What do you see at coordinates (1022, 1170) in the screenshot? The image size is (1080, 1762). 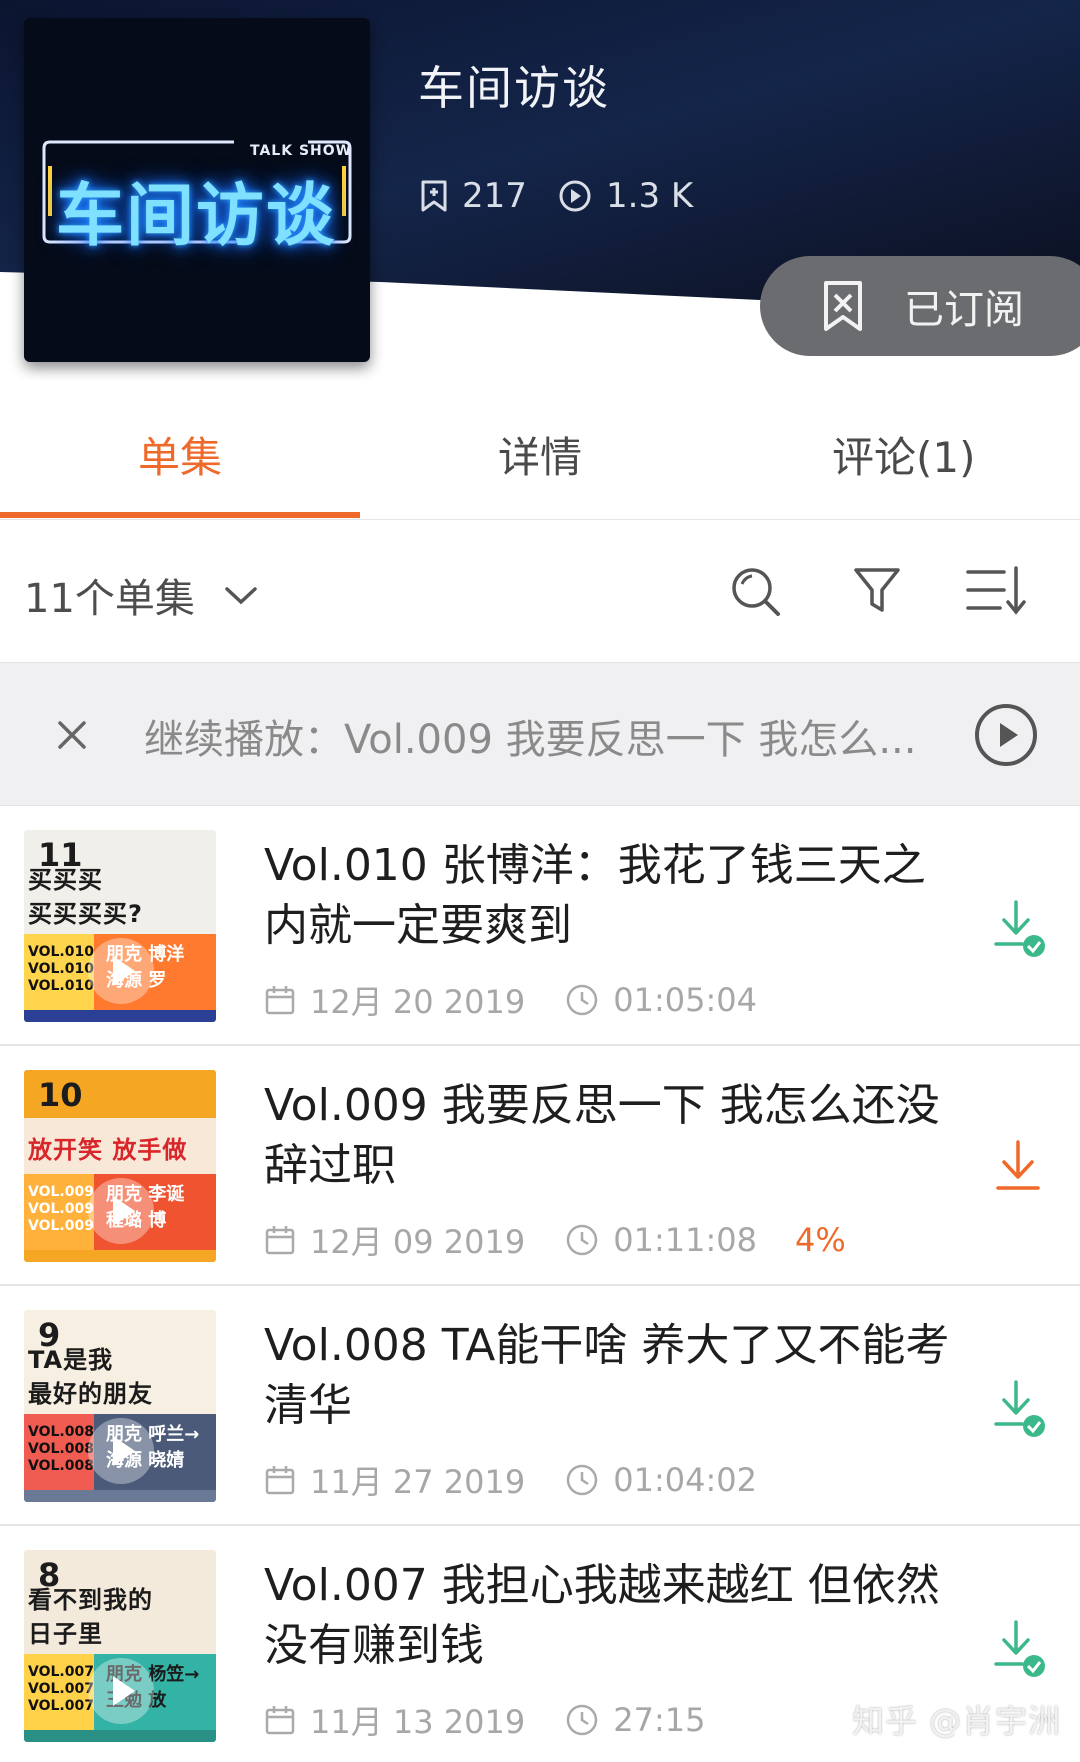 I see `download-icon` at bounding box center [1022, 1170].